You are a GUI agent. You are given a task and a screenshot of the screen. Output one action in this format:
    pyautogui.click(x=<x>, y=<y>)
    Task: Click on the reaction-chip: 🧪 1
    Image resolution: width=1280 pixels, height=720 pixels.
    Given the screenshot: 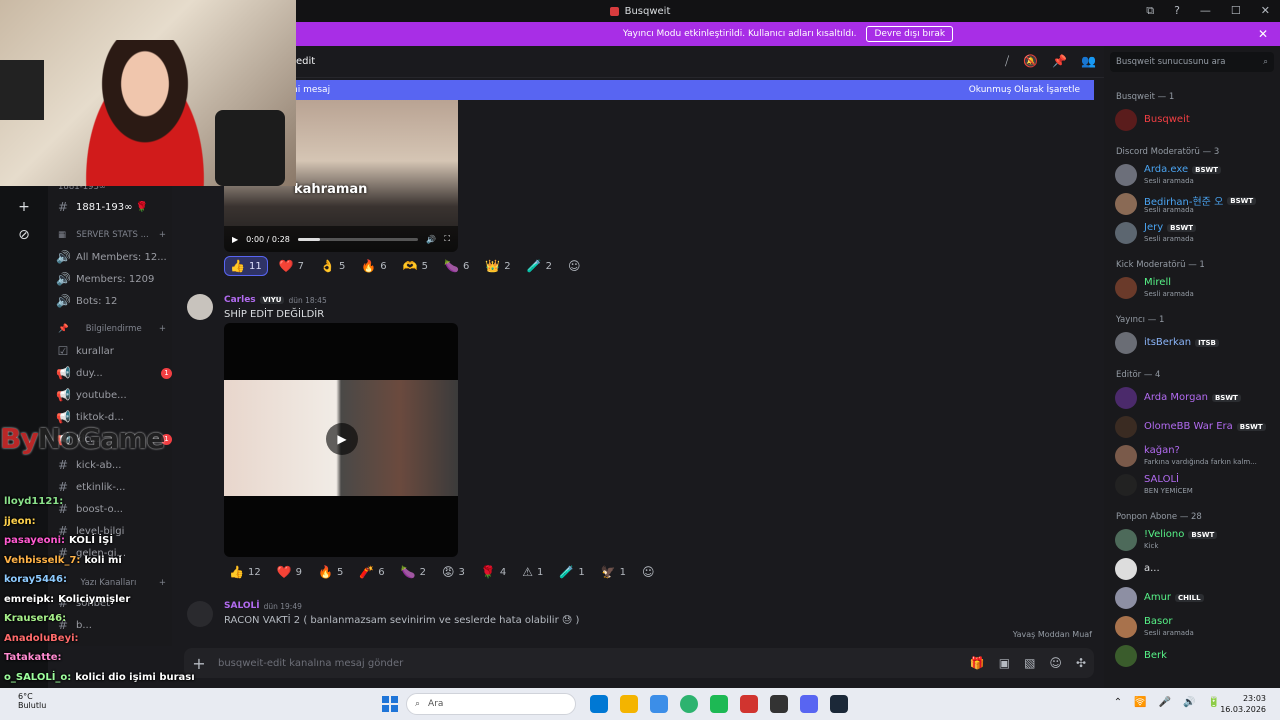 What is the action you would take?
    pyautogui.click(x=571, y=572)
    